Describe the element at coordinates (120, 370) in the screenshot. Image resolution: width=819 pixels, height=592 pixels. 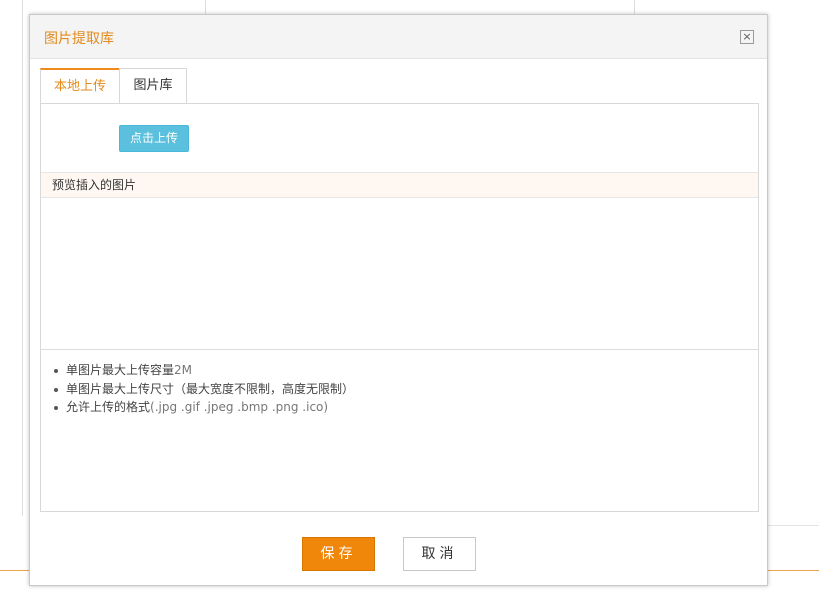
I see `note-text: 单图片最大上传容量` at that location.